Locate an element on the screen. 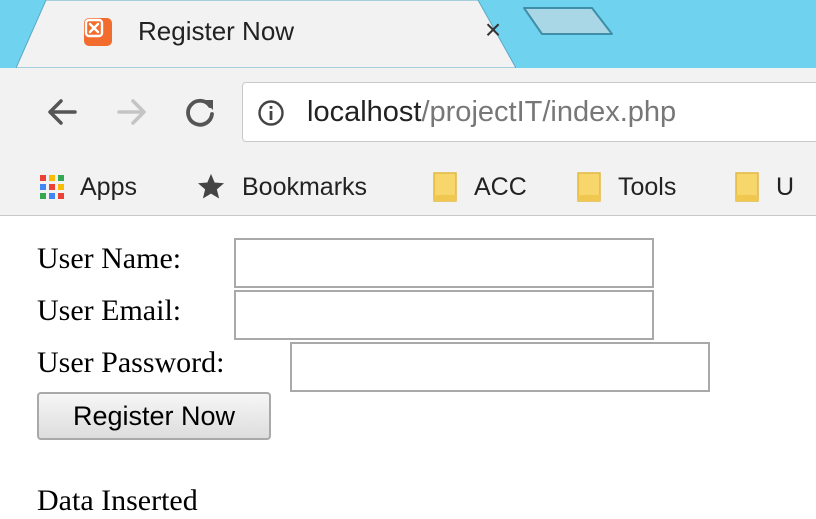  bookmark-apps: Apps is located at coordinates (88, 187).